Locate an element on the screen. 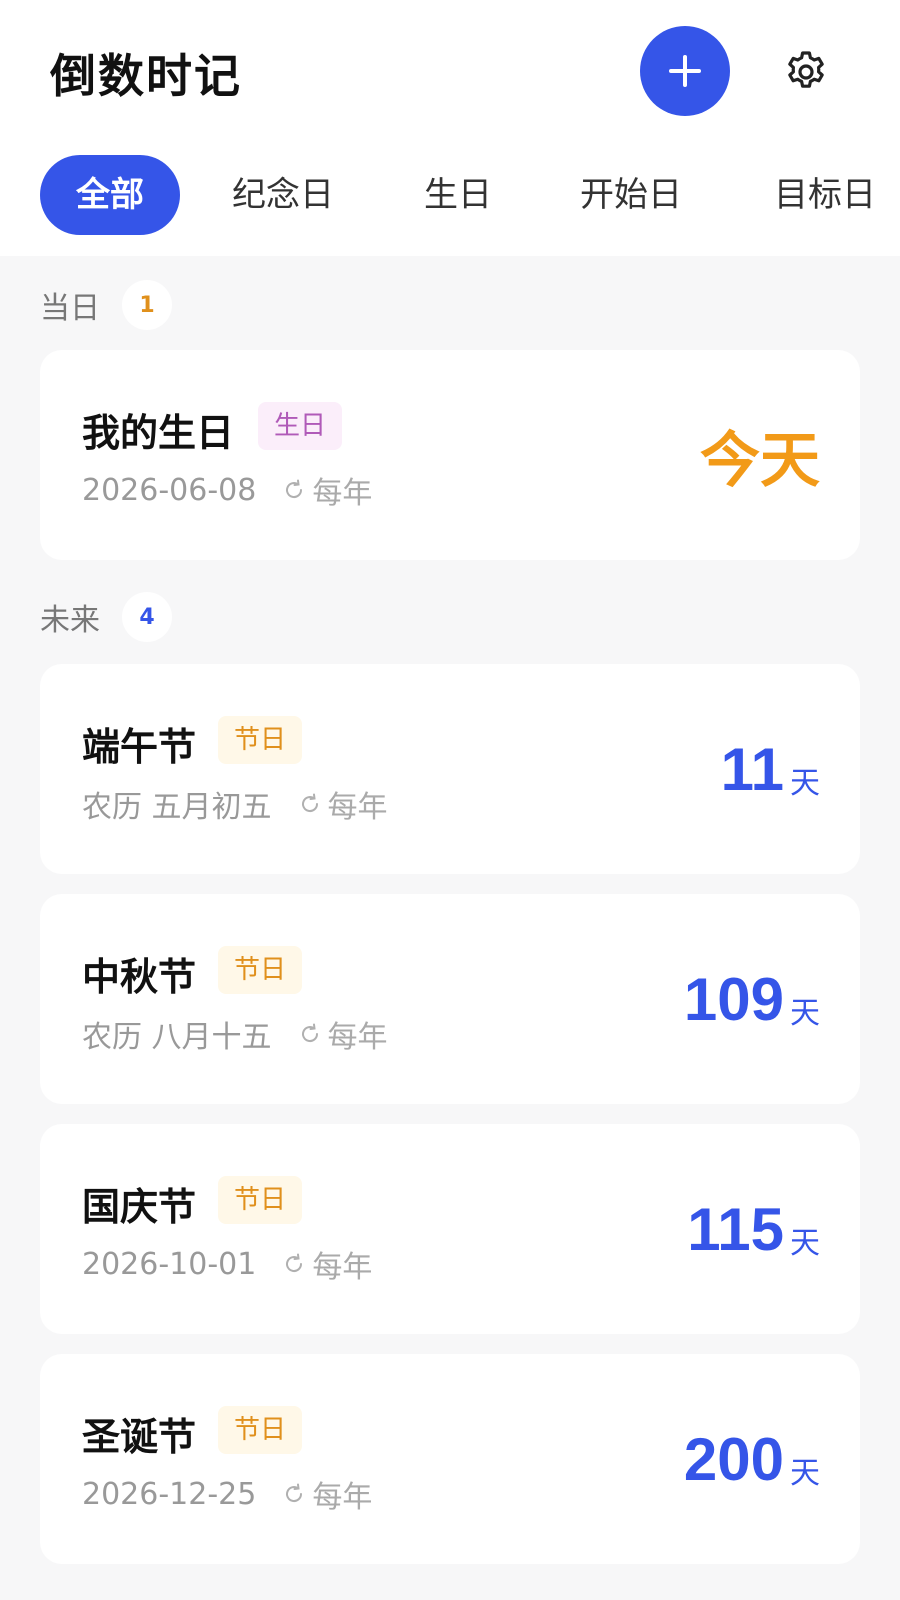 This screenshot has height=1600, width=900. gear-icon is located at coordinates (806, 69).